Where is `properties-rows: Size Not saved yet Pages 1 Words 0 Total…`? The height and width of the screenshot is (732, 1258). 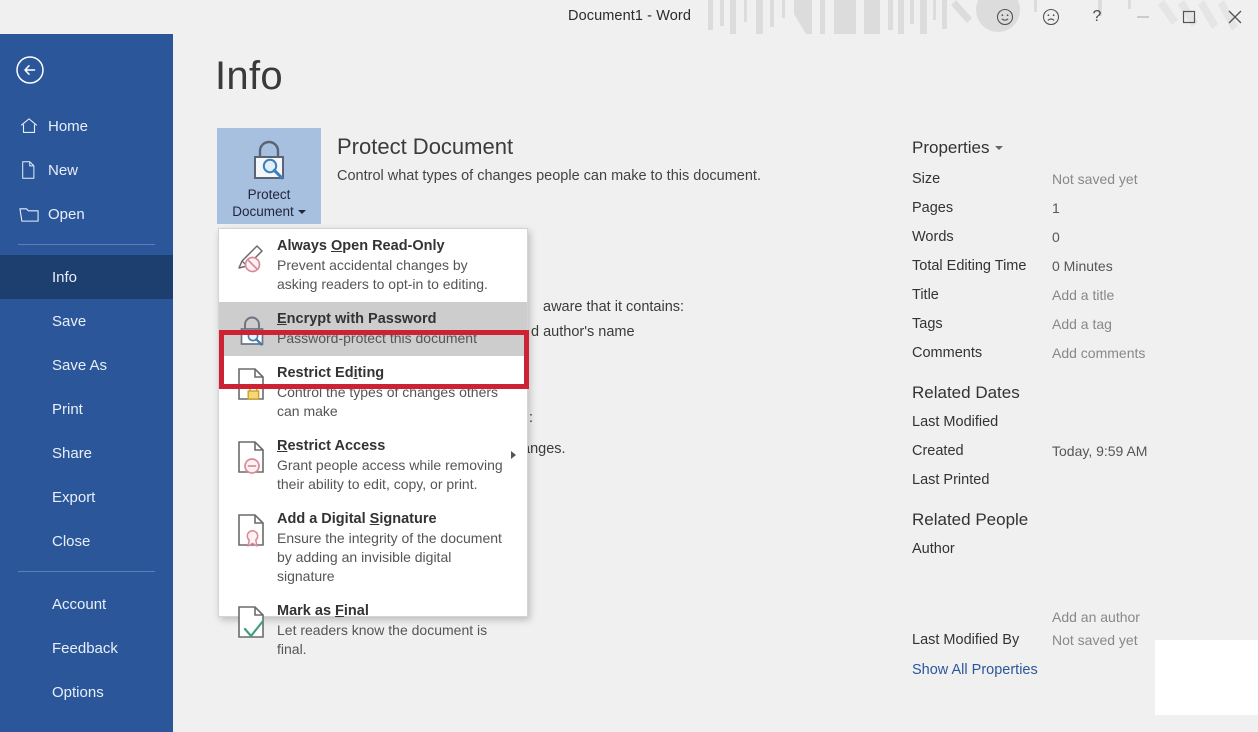
properties-rows: Size Not saved yet Pages 1 Words 0 Total… is located at coordinates (1085, 265).